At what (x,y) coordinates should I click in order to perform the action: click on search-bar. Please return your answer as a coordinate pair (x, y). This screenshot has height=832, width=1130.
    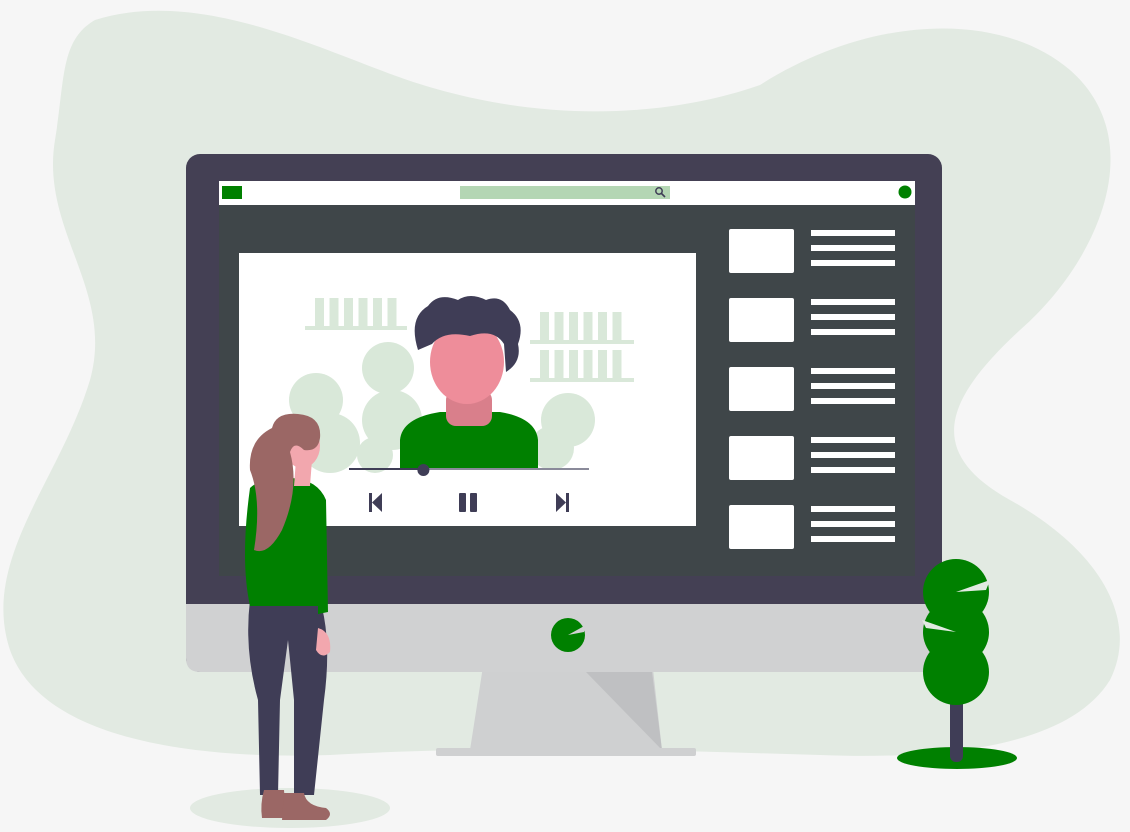
    Looking at the image, I should click on (565, 192).